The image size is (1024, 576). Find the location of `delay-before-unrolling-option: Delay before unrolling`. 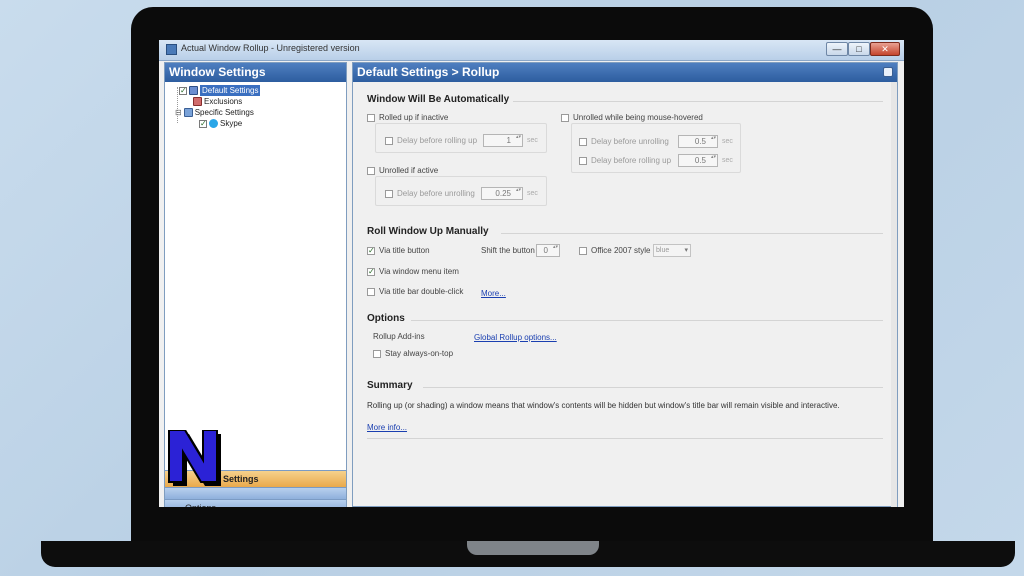

delay-before-unrolling-option: Delay before unrolling is located at coordinates (430, 193).